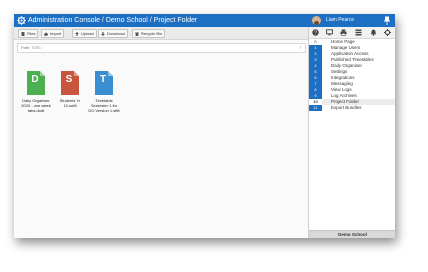 The width and height of the screenshot is (428, 272). I want to click on up-arrow-icon: ↑, so click(301, 48).